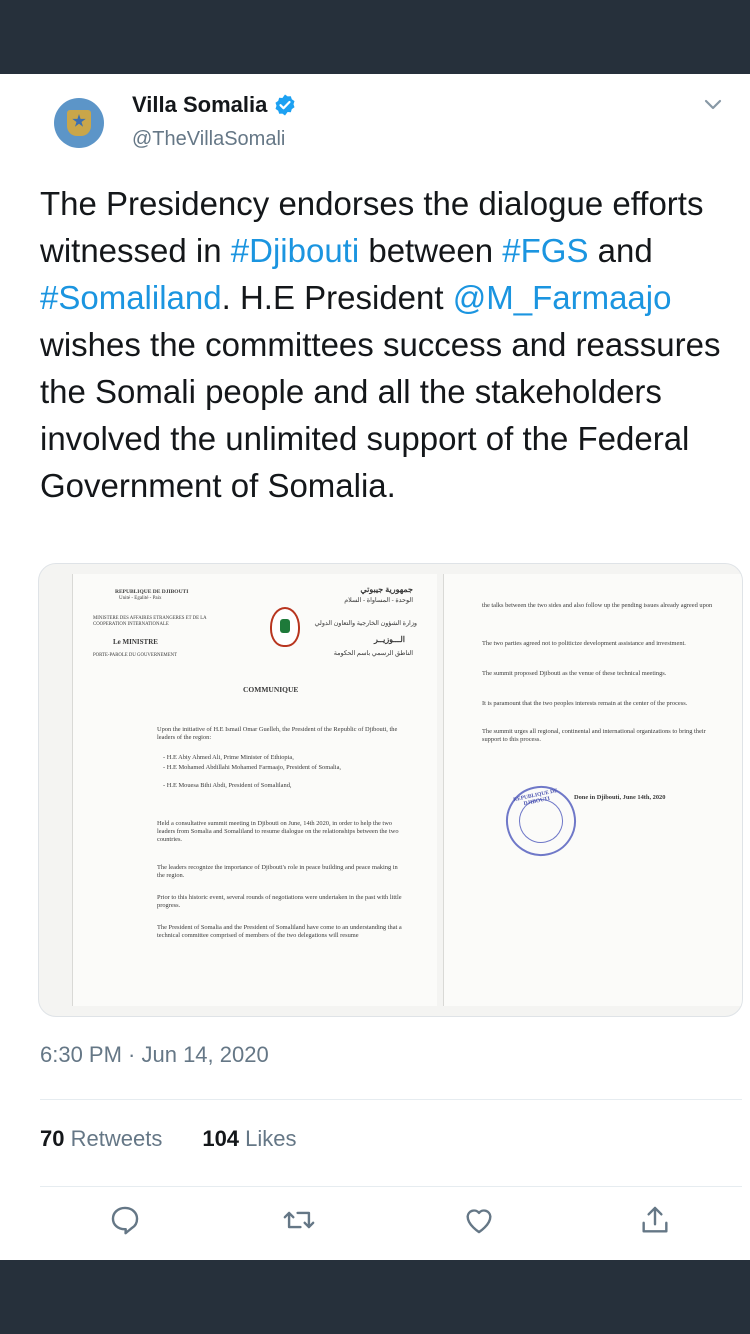 Image resolution: width=750 pixels, height=1334 pixels. Describe the element at coordinates (140, 598) in the screenshot. I see `doc-header-left-2: Unité - Egalité - Paix` at that location.